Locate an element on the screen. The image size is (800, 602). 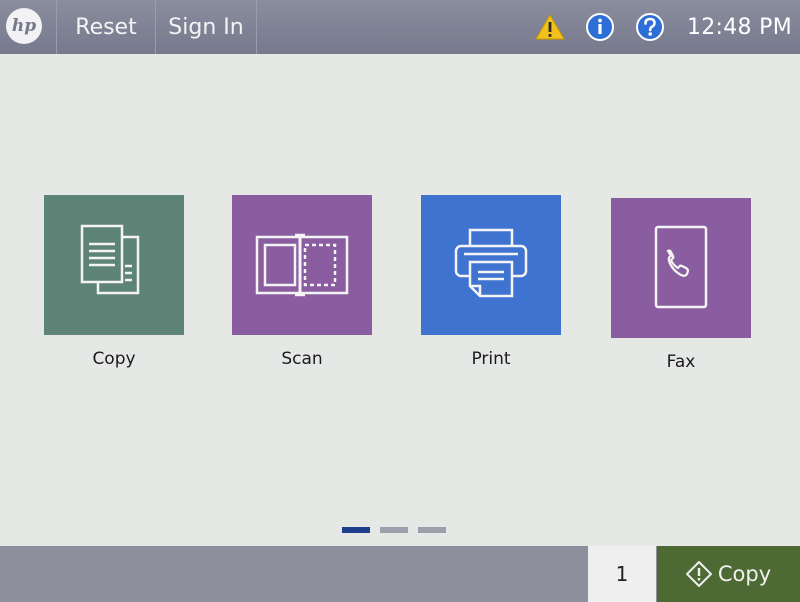
print-tile is located at coordinates (491, 265).